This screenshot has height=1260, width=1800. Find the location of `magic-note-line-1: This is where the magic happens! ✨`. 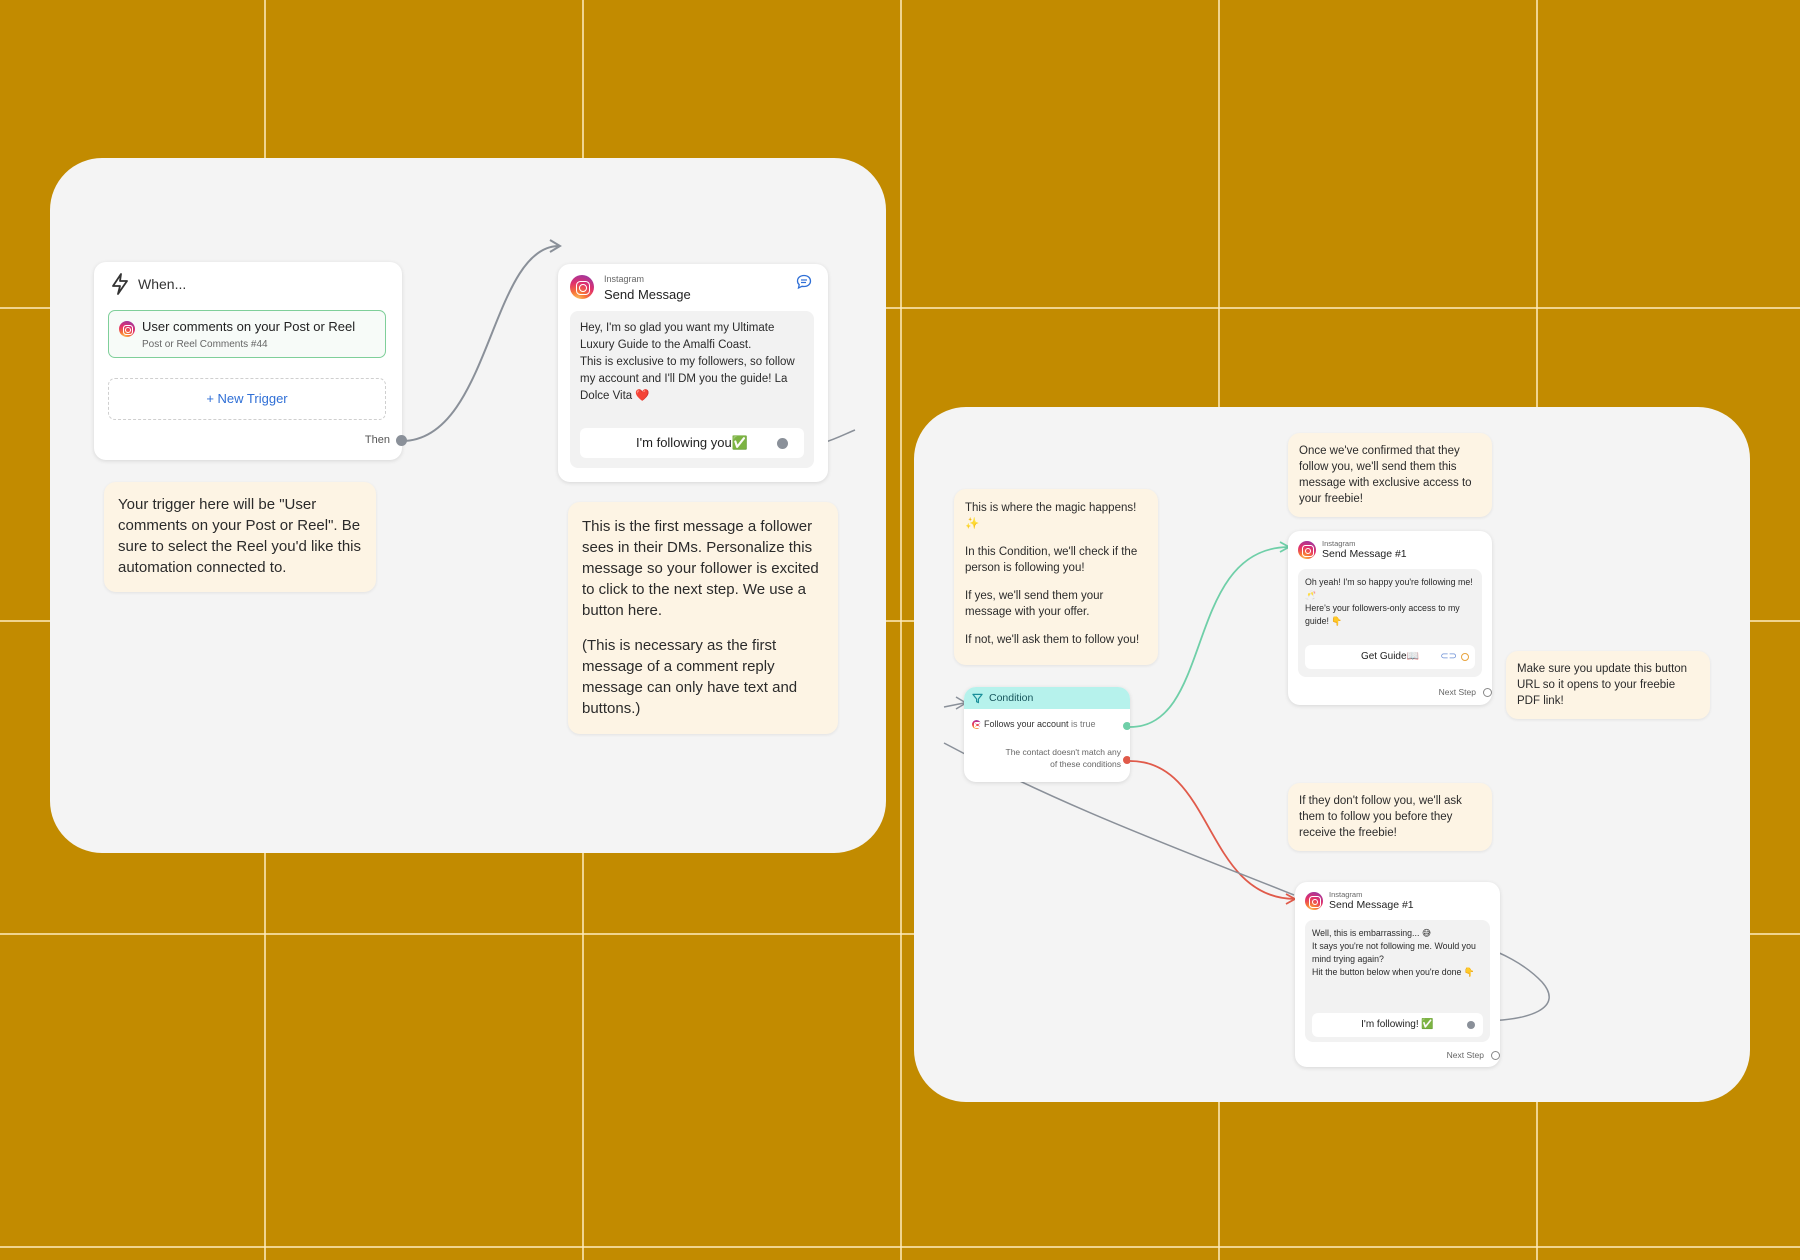

magic-note-line-1: This is where the magic happens! ✨ is located at coordinates (1051, 516).